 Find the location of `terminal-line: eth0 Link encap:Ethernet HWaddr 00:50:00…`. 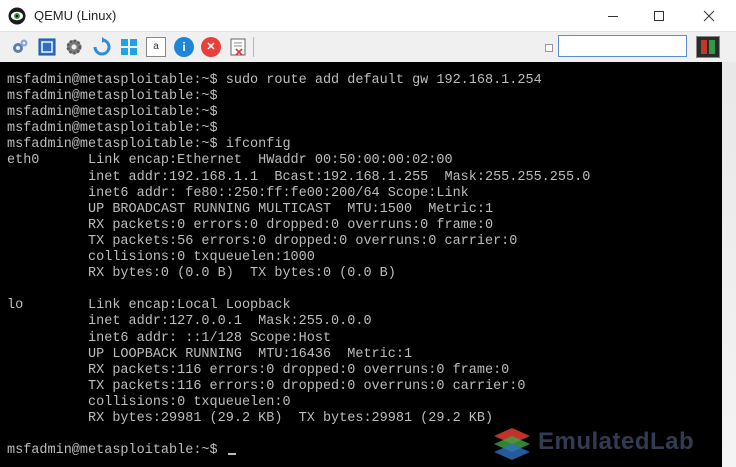

terminal-line: eth0 Link encap:Ethernet HWaddr 00:50:00… is located at coordinates (230, 161).